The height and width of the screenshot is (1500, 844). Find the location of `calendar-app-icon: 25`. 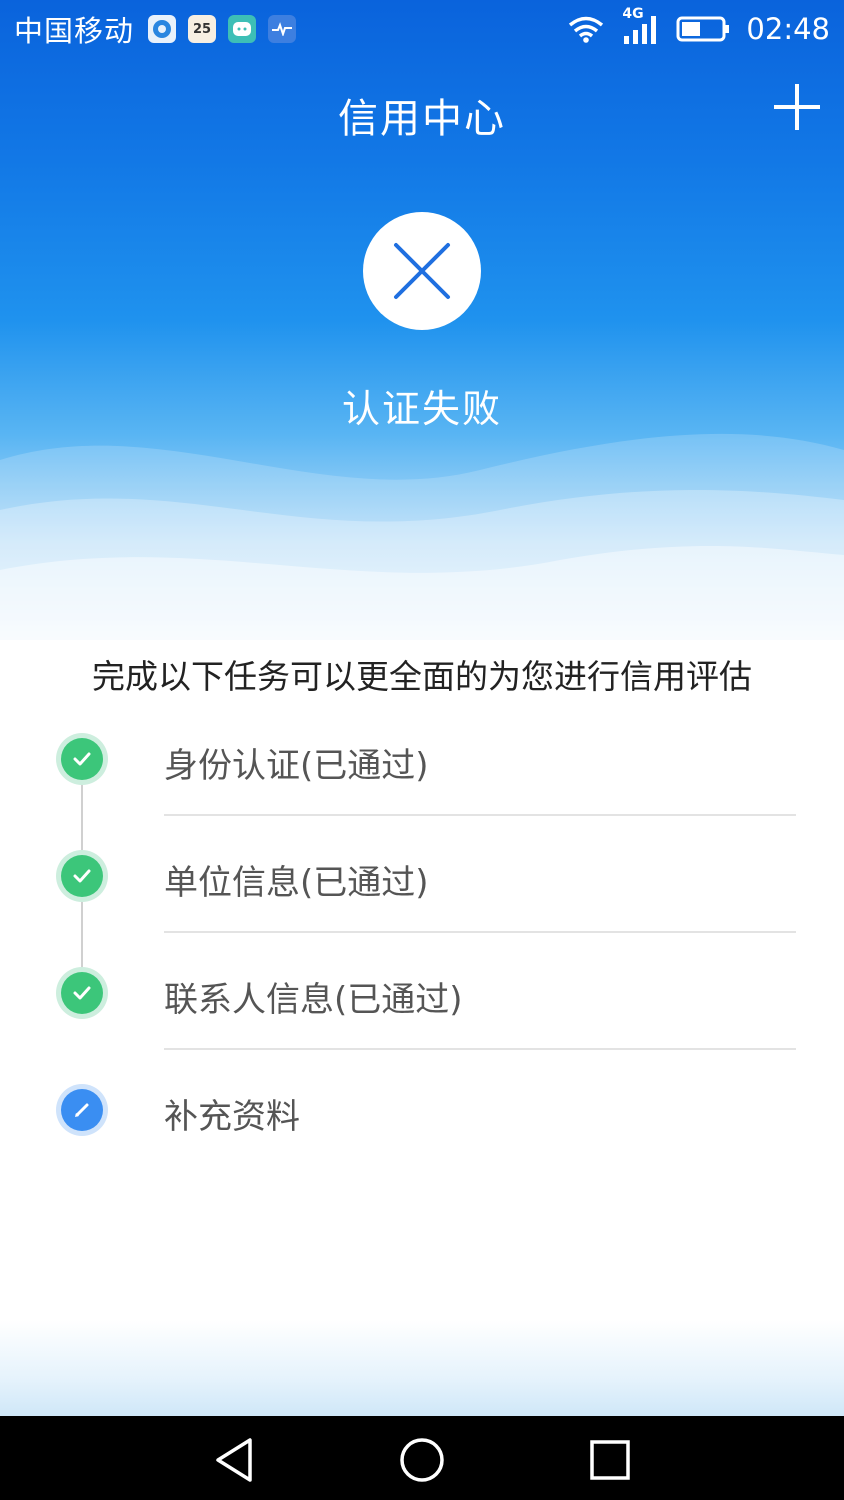

calendar-app-icon: 25 is located at coordinates (202, 29).